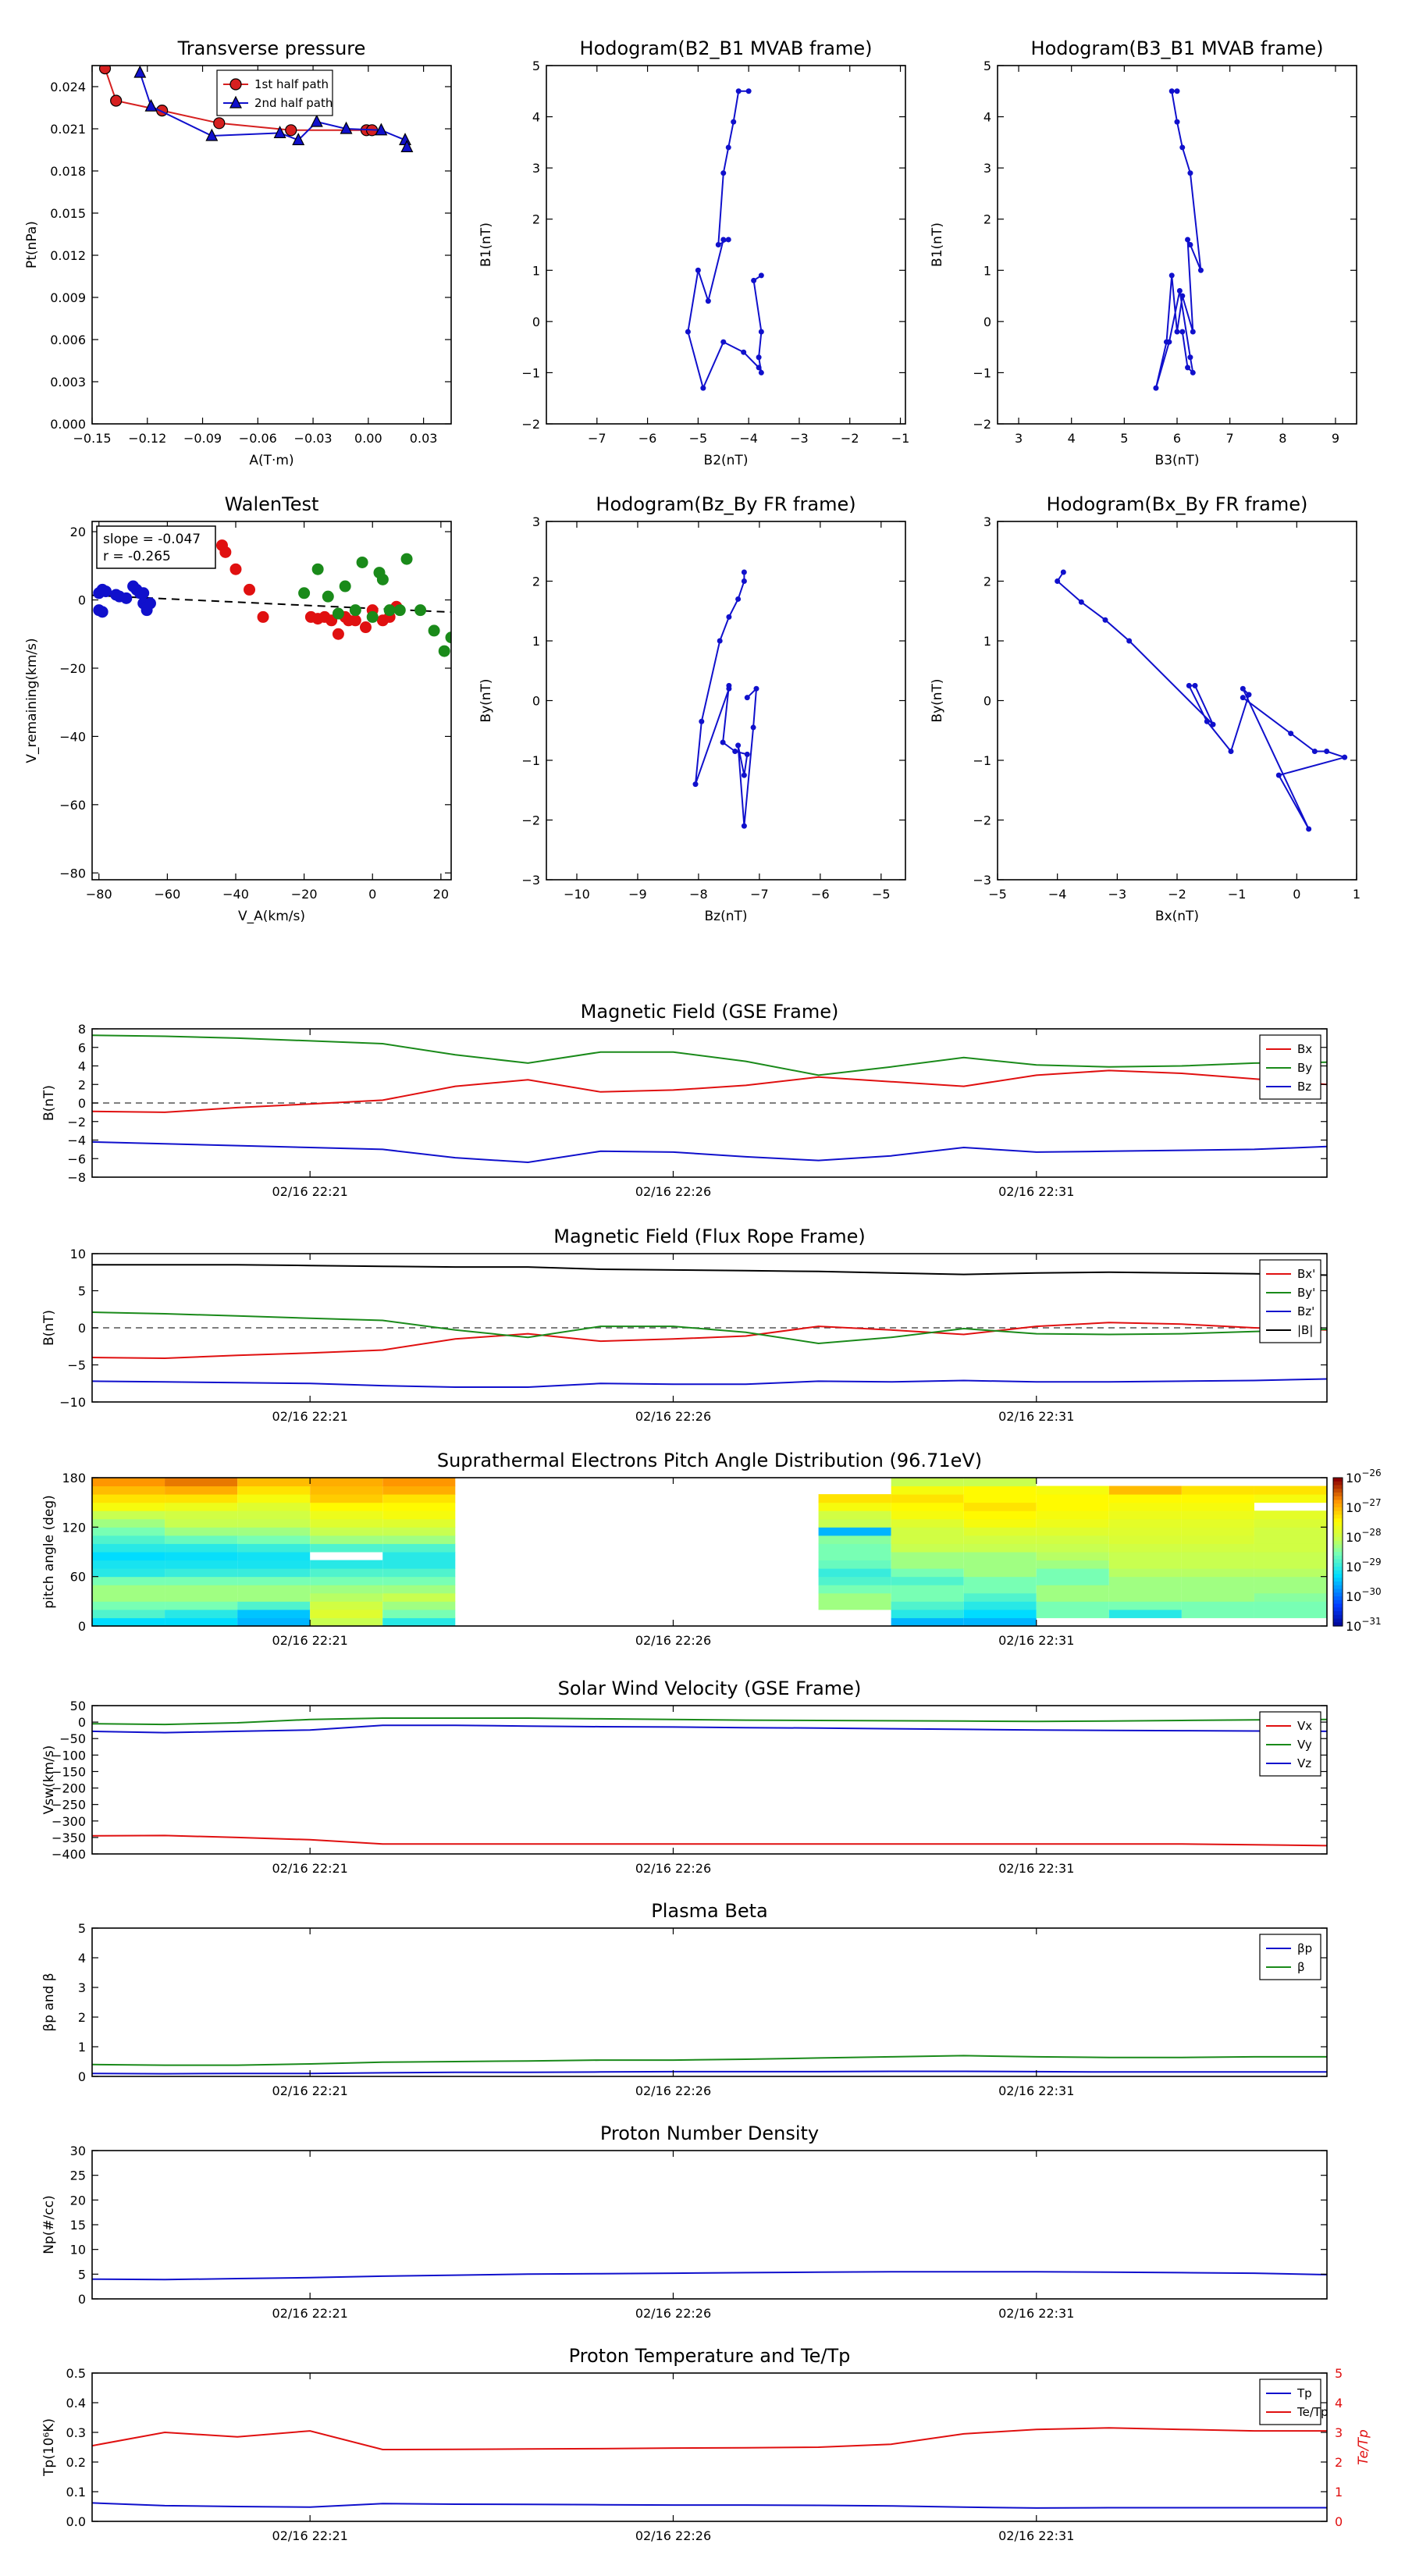  What do you see at coordinates (1036, 2313) in the screenshot?
I see `x-tick-label: 02/16 22:31` at bounding box center [1036, 2313].